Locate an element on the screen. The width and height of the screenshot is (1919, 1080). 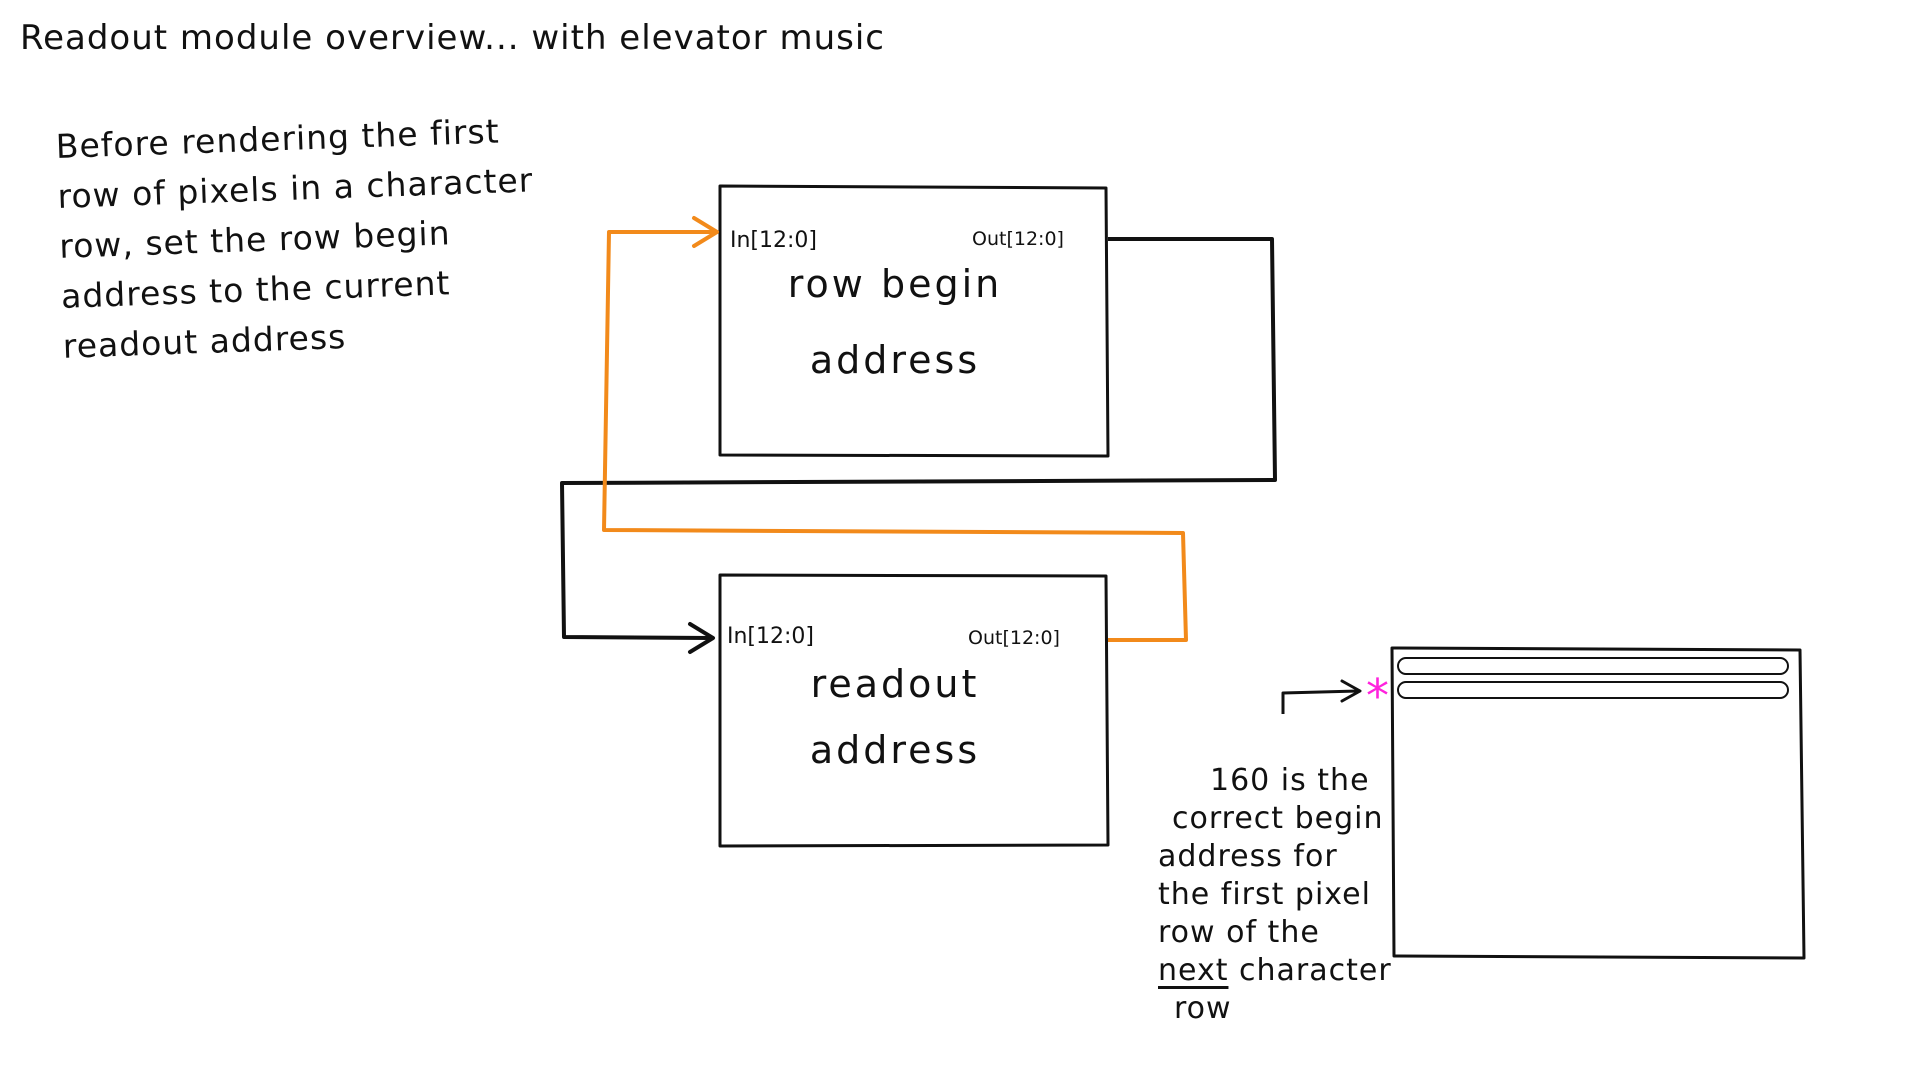
readout-box-outline is located at coordinates (914, 710).